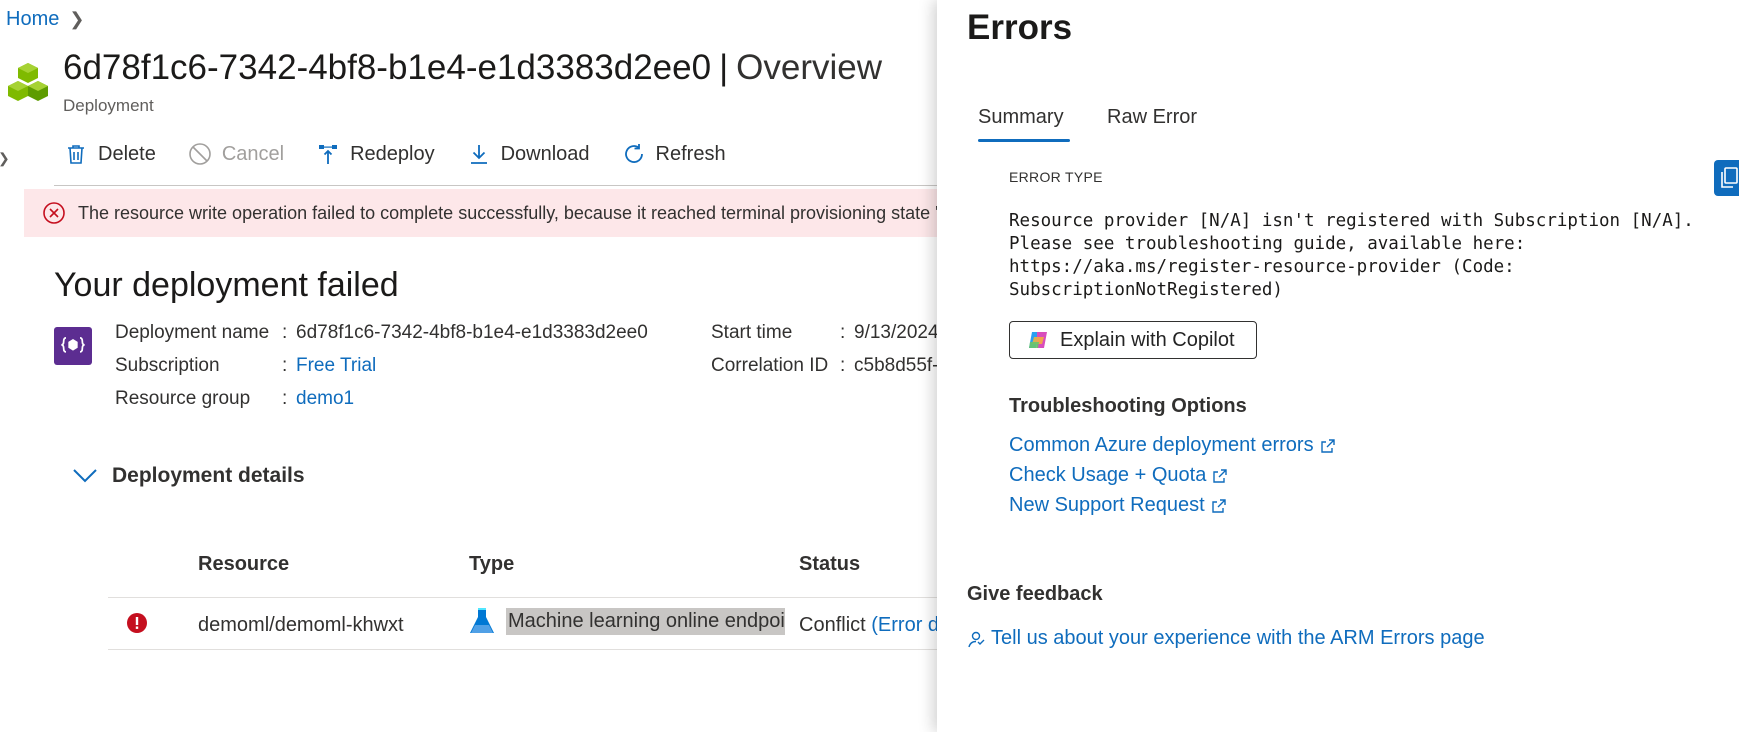 Image resolution: width=1739 pixels, height=732 pixels. I want to click on refresh-button: Refresh, so click(674, 154).